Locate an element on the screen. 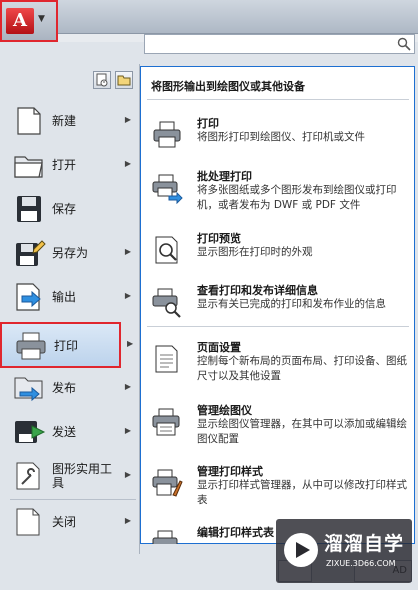 This screenshot has width=418, height=590. new-doc-icon is located at coordinates (29, 121).